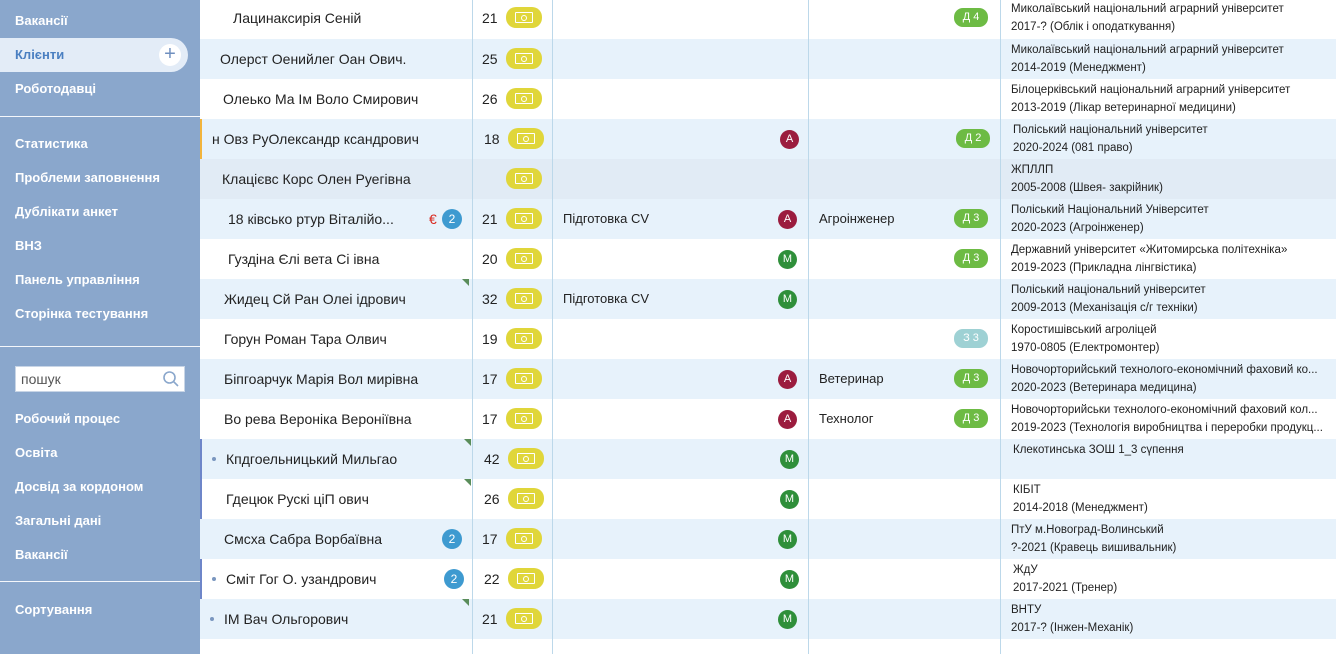 Image resolution: width=1336 pixels, height=654 pixels. What do you see at coordinates (100, 419) in the screenshot?
I see `nav-workflow: Робочий процес` at bounding box center [100, 419].